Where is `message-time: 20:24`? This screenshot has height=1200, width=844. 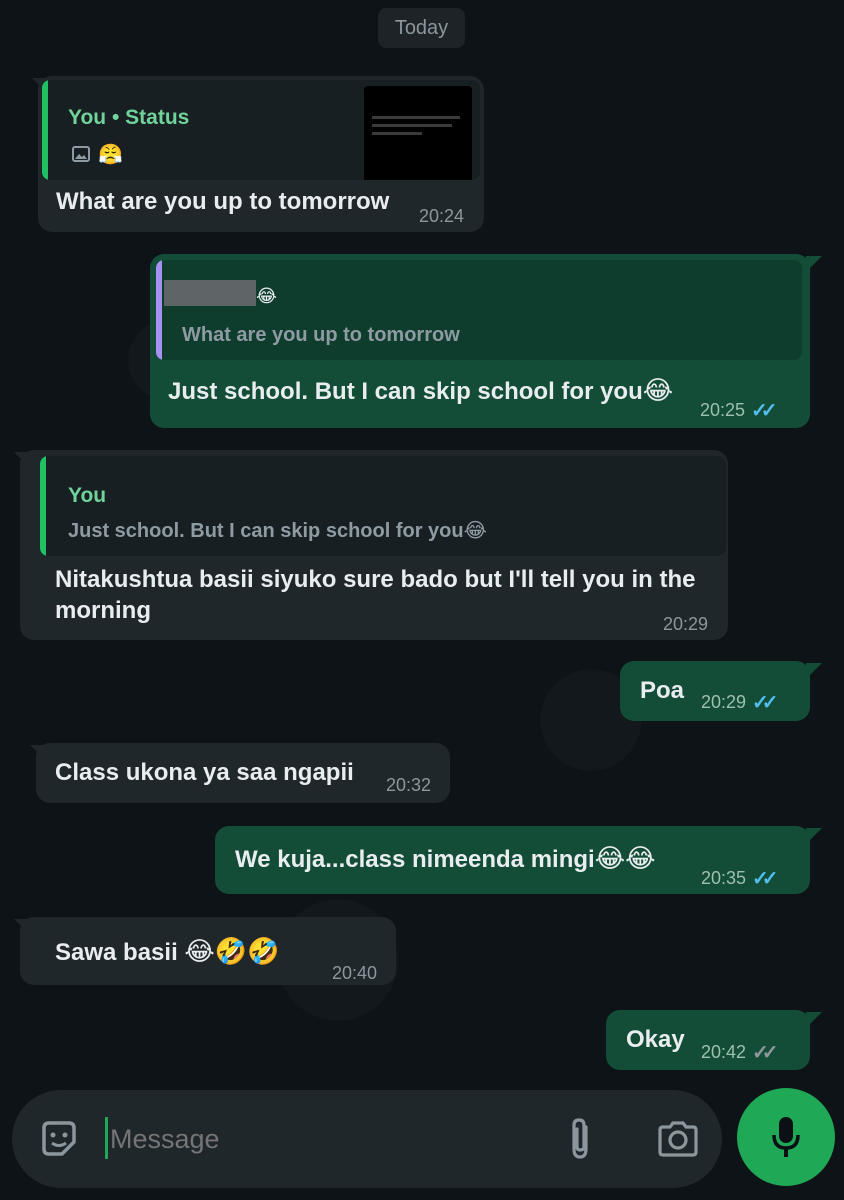
message-time: 20:24 is located at coordinates (442, 216).